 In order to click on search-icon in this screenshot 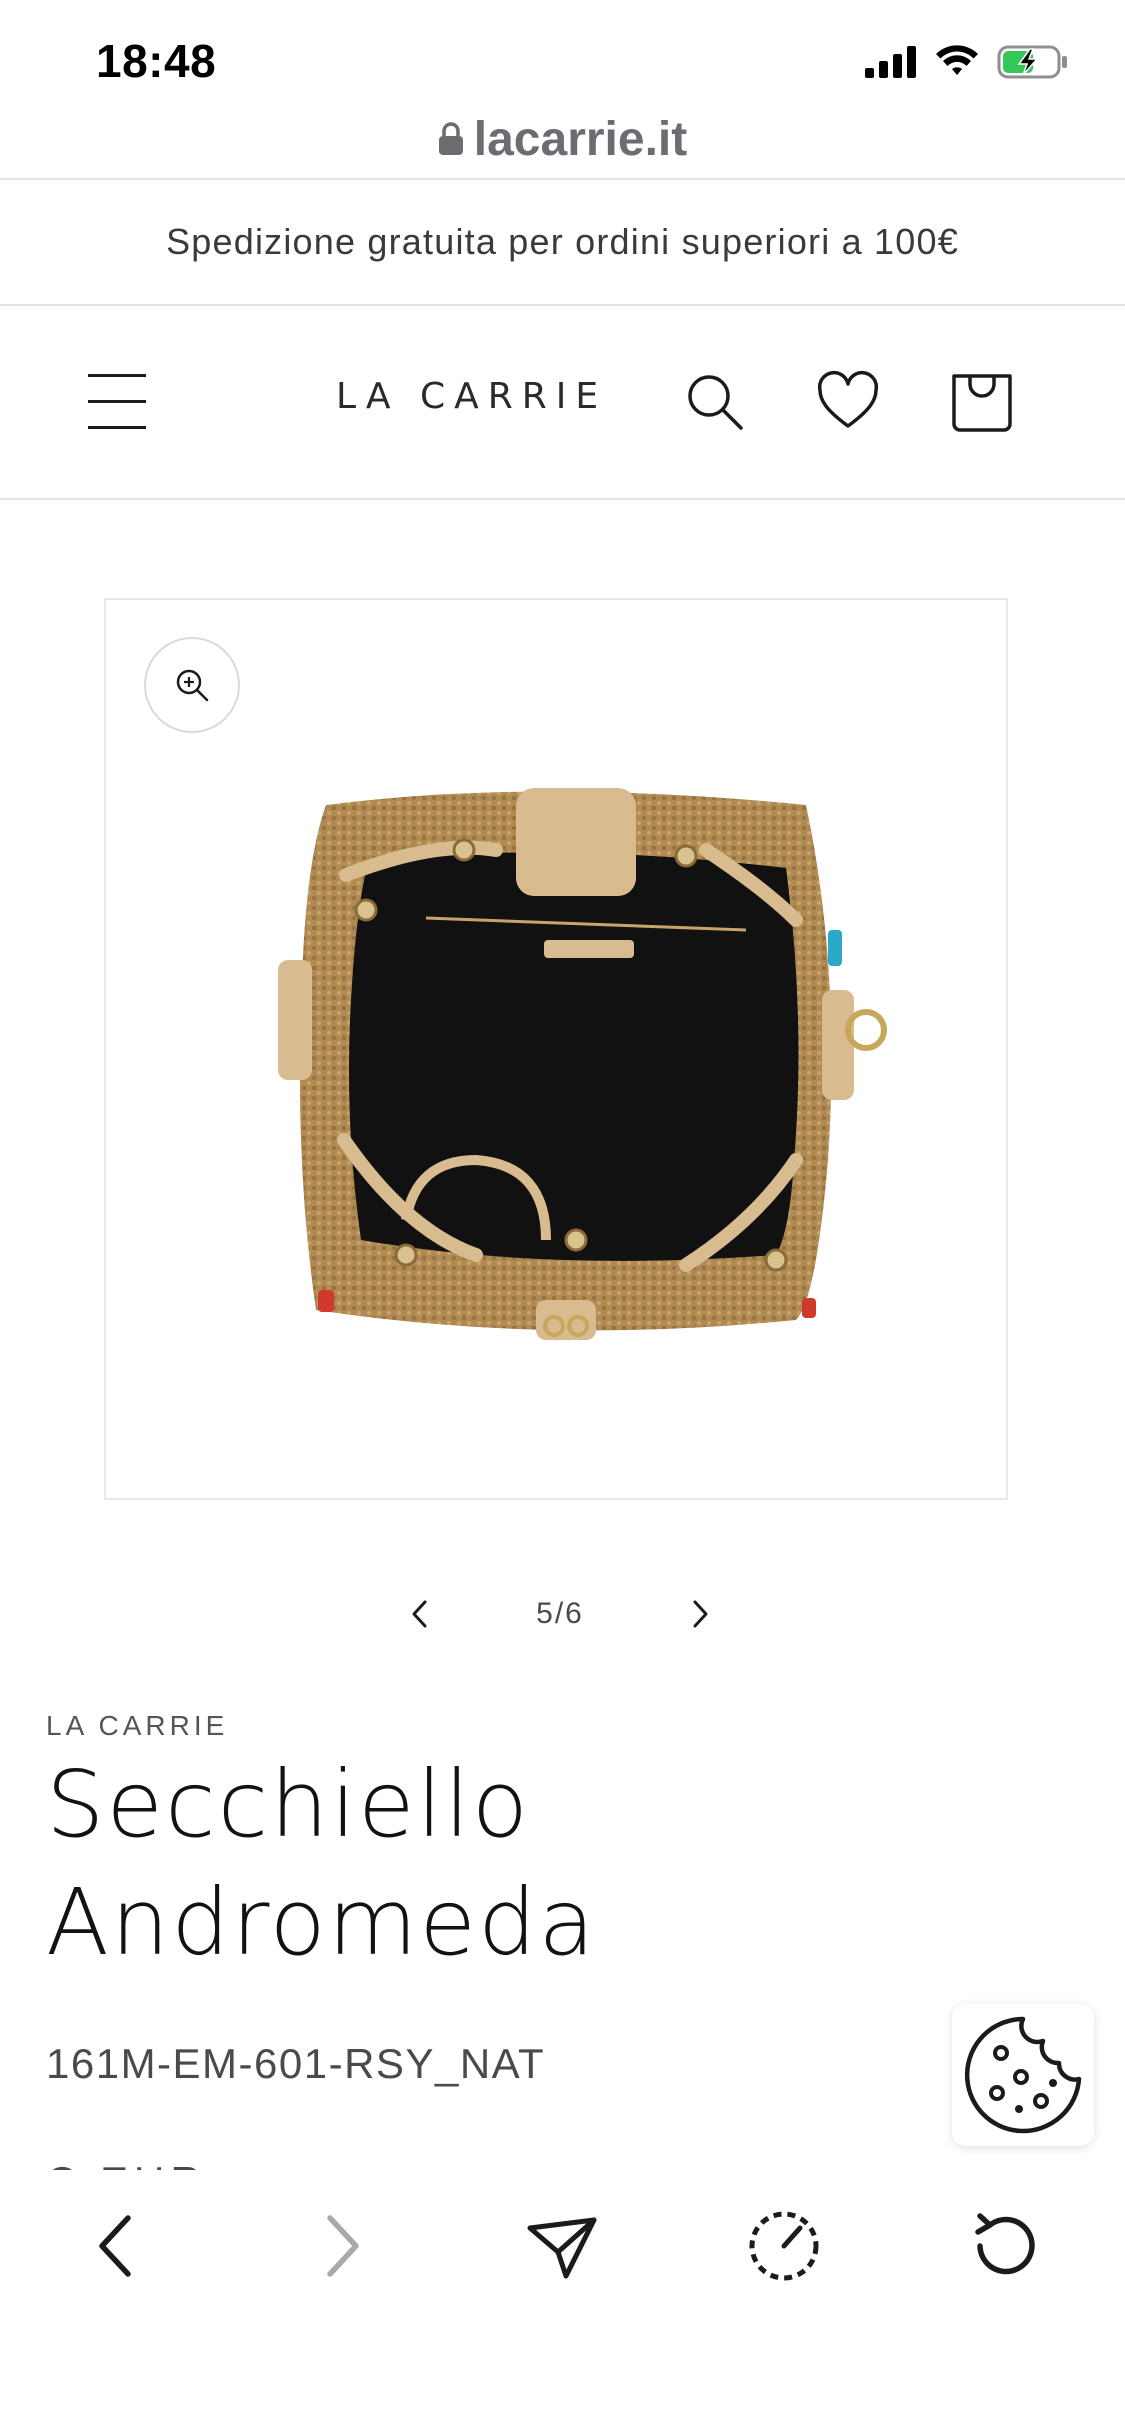, I will do `click(715, 402)`.